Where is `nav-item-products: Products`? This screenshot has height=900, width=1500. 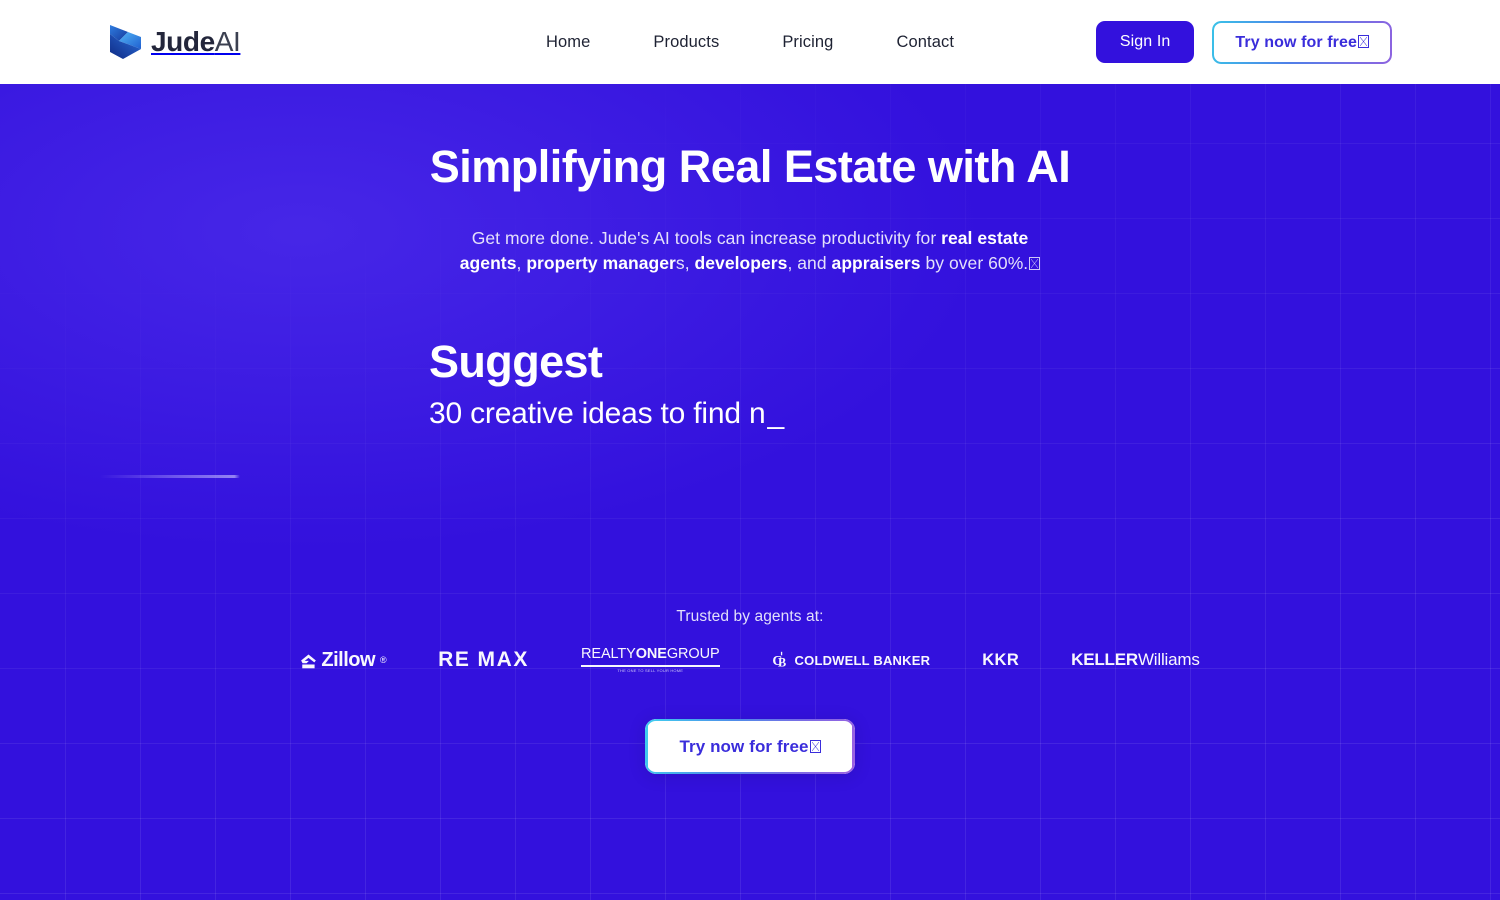 nav-item-products: Products is located at coordinates (686, 42).